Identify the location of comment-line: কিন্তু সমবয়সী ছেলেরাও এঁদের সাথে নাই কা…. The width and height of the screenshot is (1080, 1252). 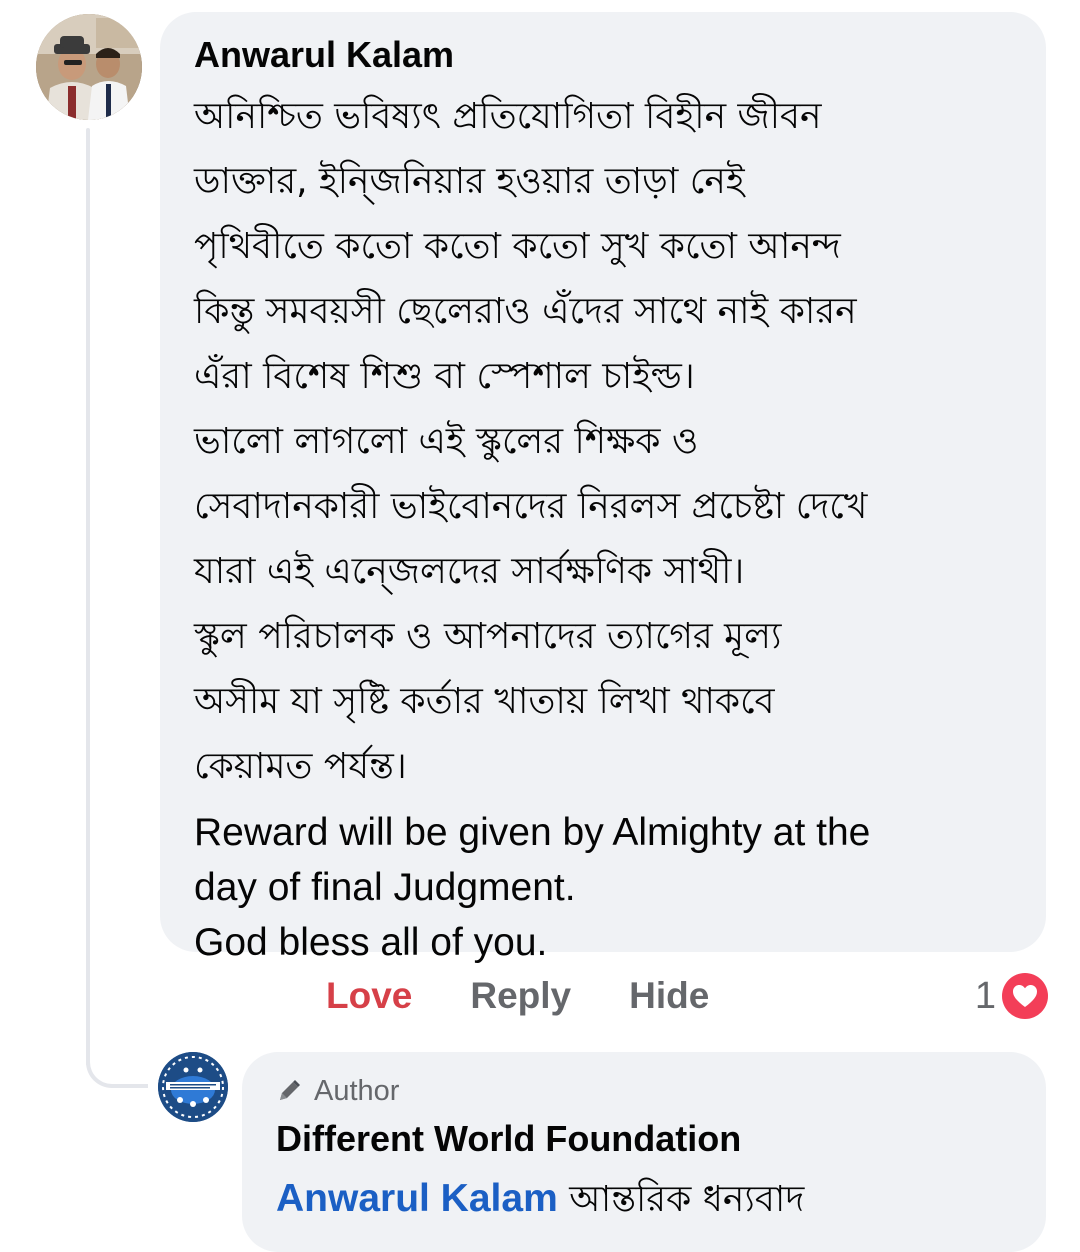
(525, 311).